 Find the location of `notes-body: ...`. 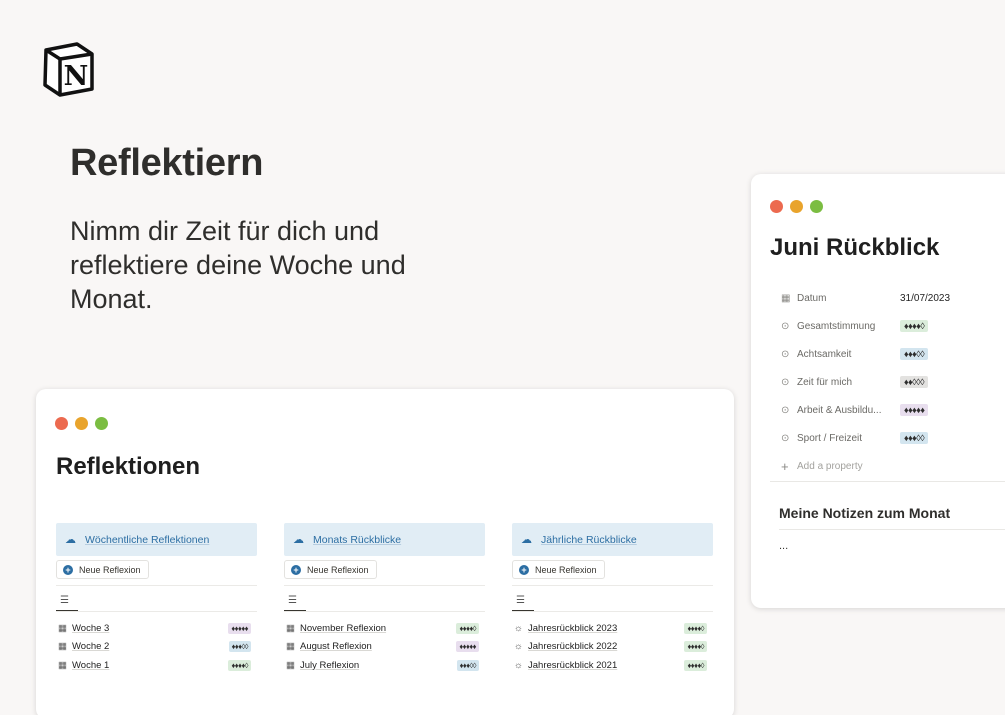

notes-body: ... is located at coordinates (783, 546).